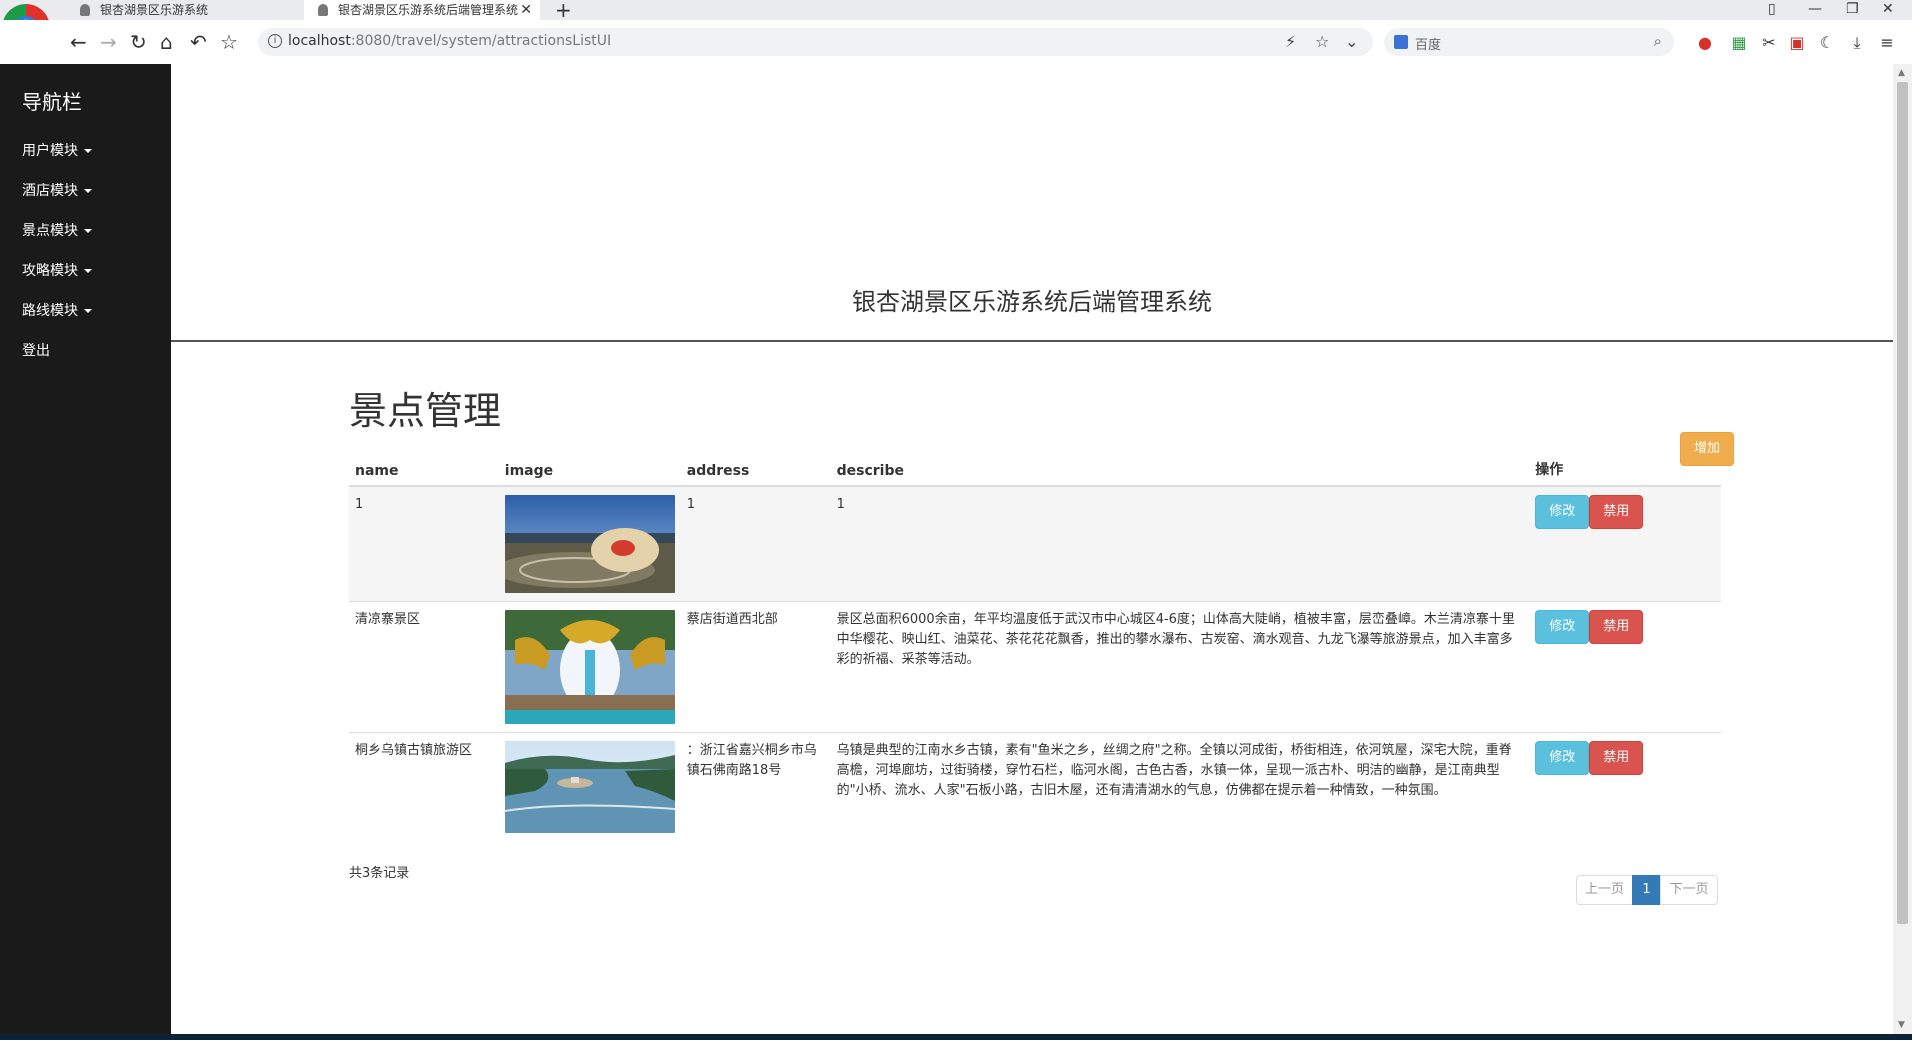  I want to click on star-icon: ☆, so click(1322, 41).